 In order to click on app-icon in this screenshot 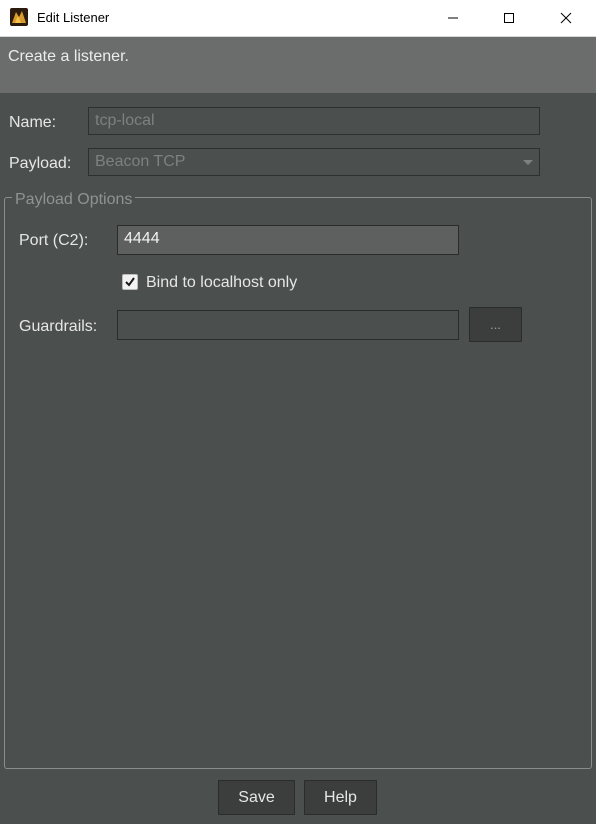, I will do `click(19, 17)`.